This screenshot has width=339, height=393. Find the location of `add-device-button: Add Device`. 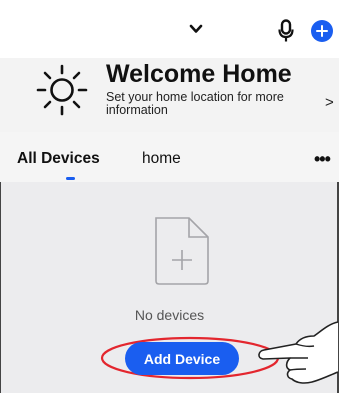

add-device-button: Add Device is located at coordinates (182, 358).